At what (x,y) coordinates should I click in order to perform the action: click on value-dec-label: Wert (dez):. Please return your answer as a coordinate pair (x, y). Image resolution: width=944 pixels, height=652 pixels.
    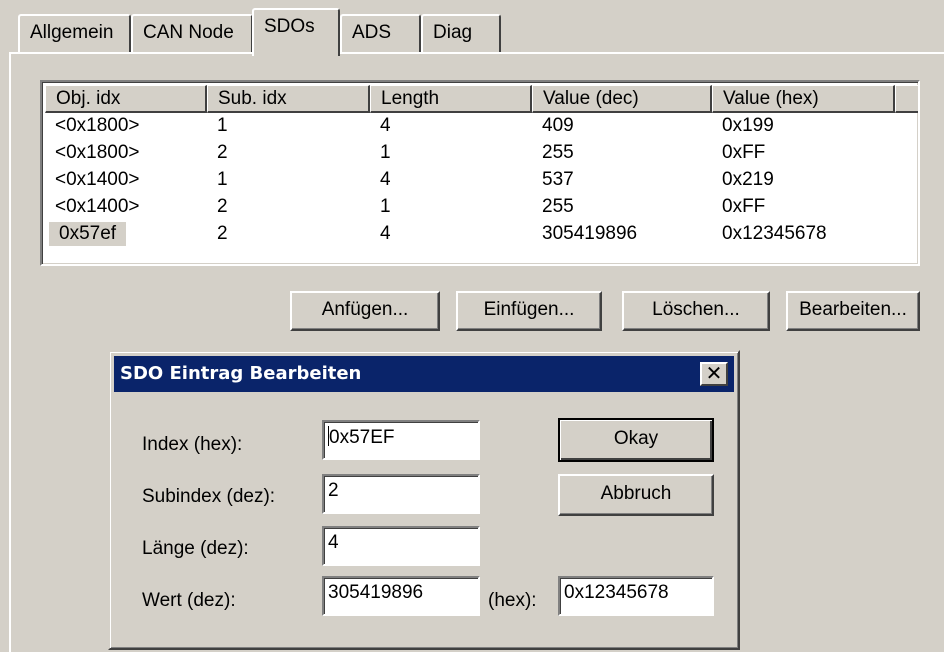
    Looking at the image, I should click on (189, 600).